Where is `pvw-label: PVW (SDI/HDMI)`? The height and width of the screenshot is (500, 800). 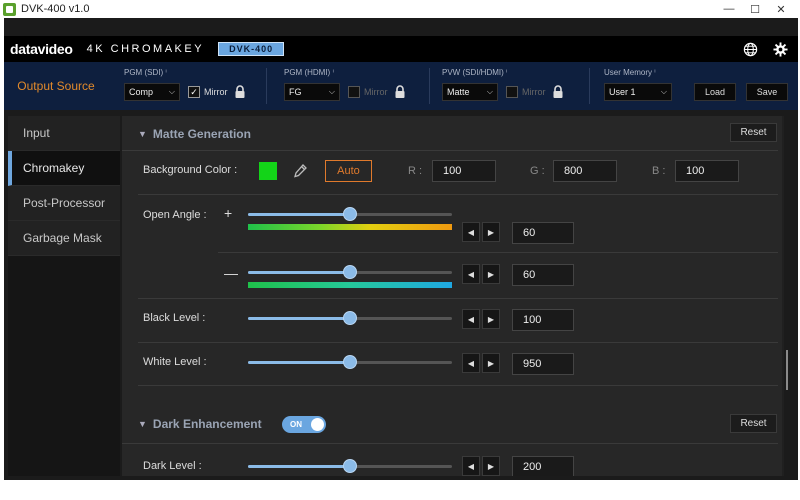
pvw-label: PVW (SDI/HDMI) is located at coordinates (473, 72).